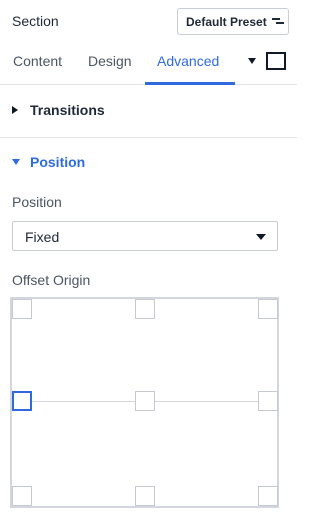 The image size is (320, 517). Describe the element at coordinates (188, 61) in the screenshot. I see `tab-advanced: Advanced` at that location.